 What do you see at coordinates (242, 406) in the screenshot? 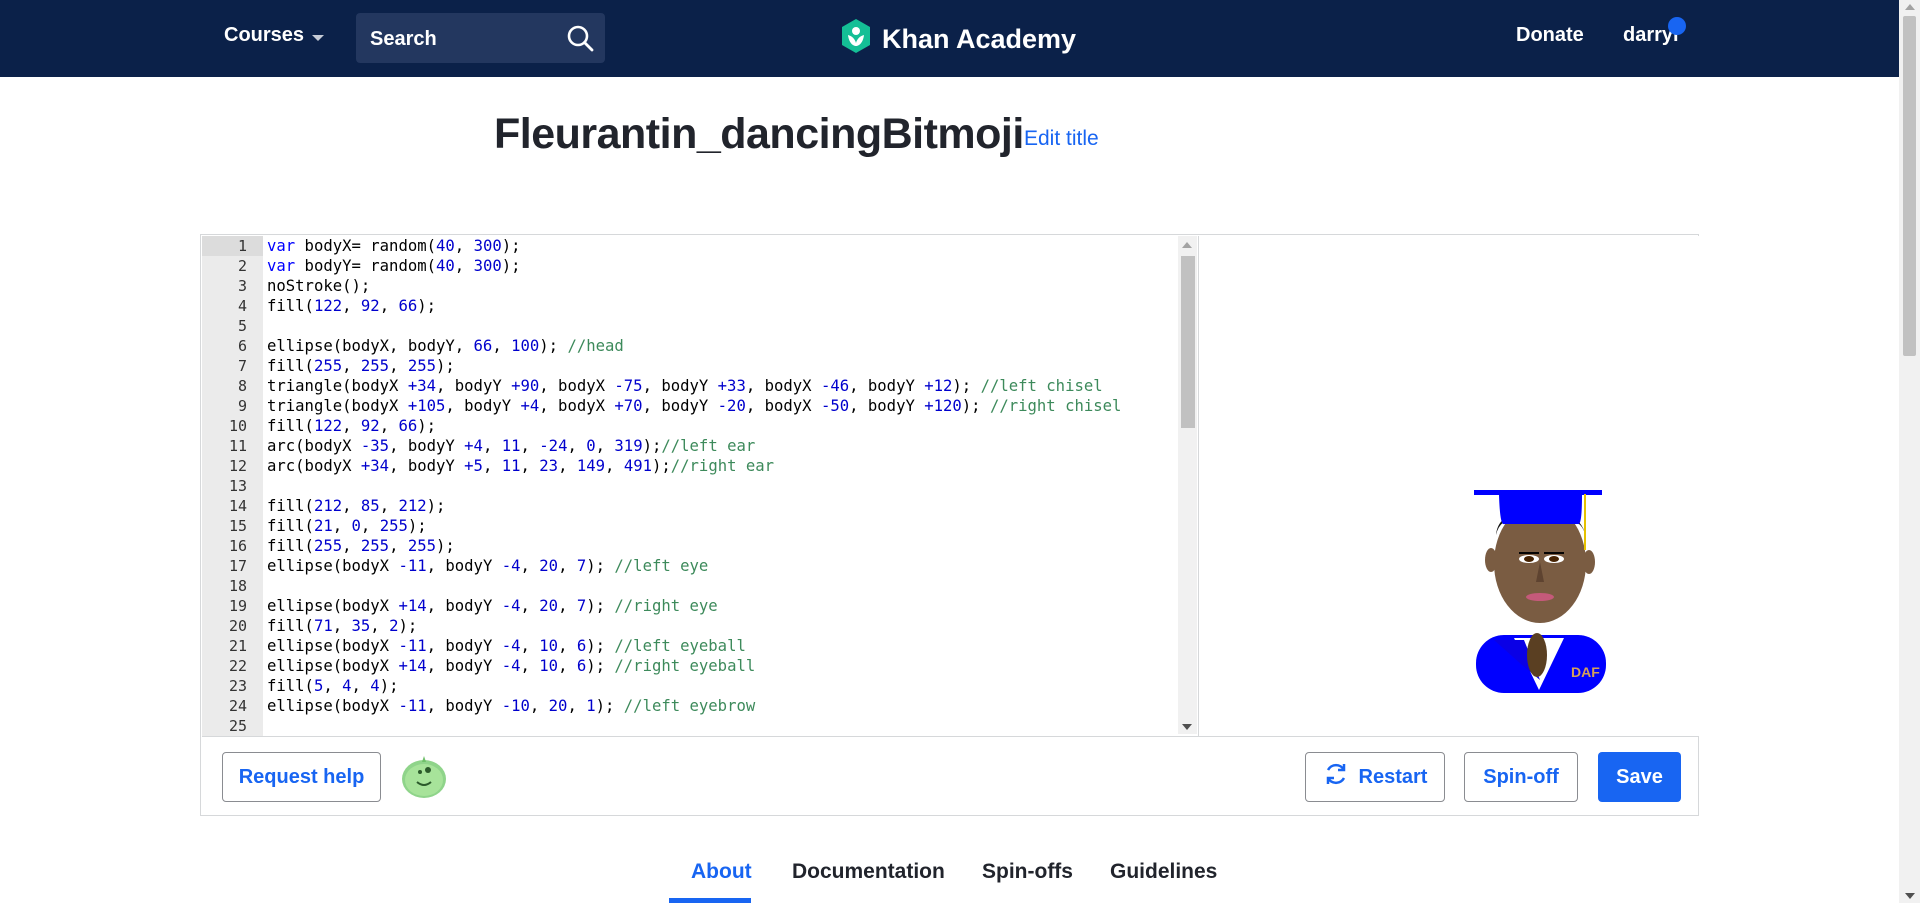
I see `line-number: 9` at bounding box center [242, 406].